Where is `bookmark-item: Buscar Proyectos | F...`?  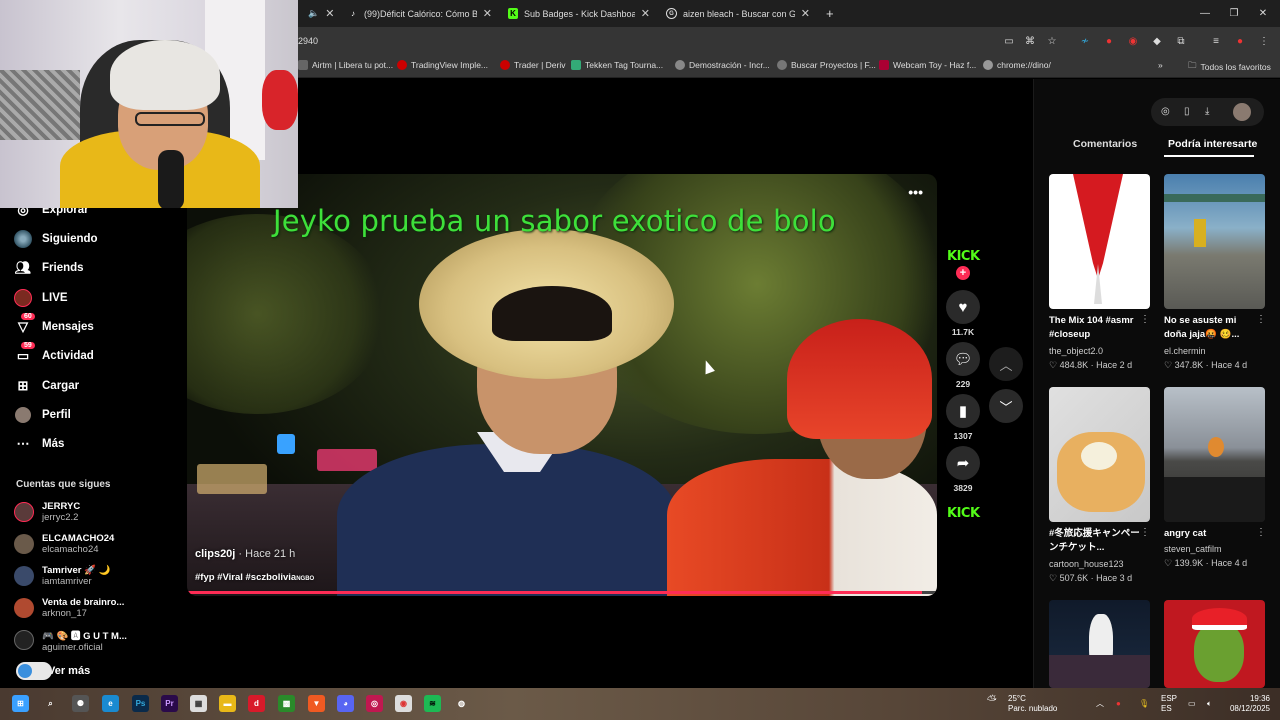 bookmark-item: Buscar Proyectos | F... is located at coordinates (826, 65).